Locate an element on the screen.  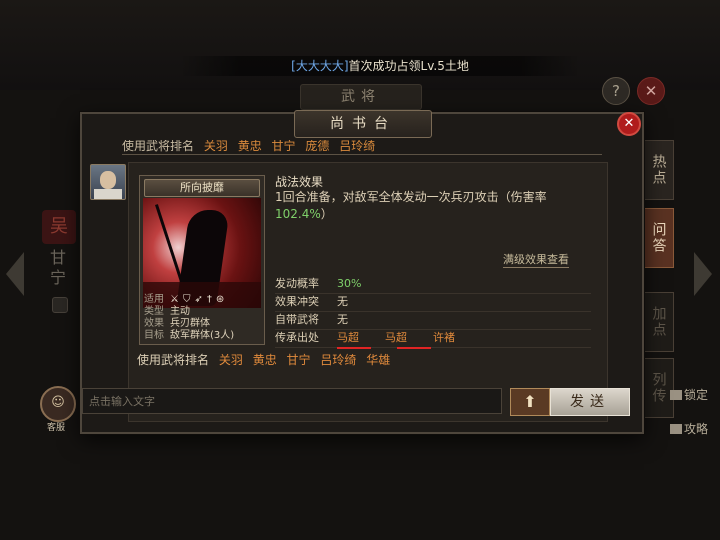
send-button: 发送 is located at coordinates (590, 402).